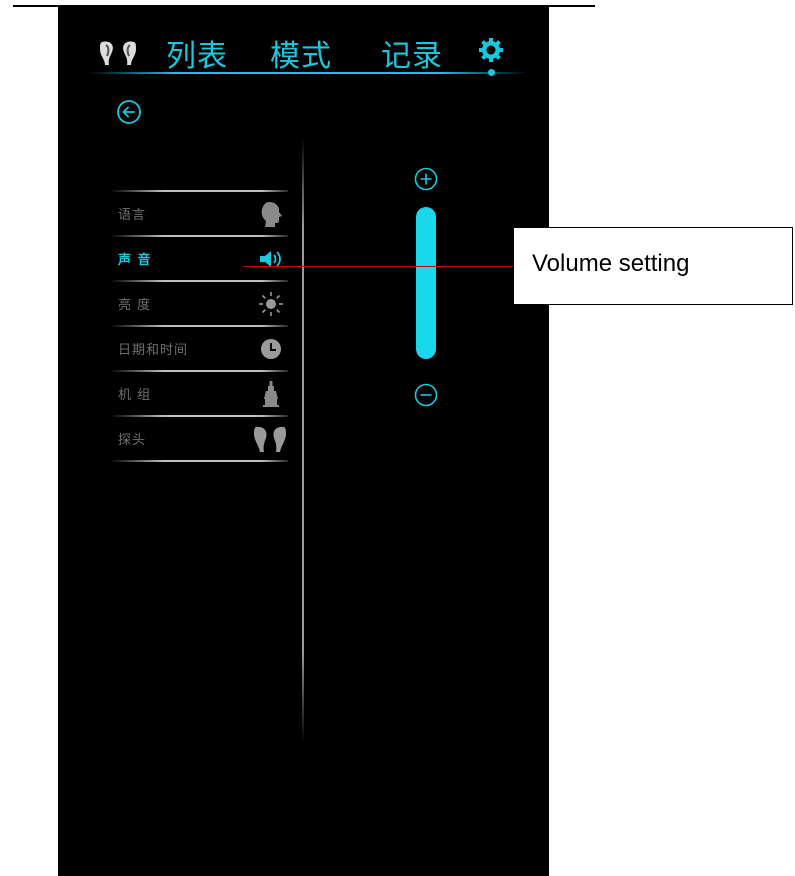 This screenshot has height=876, width=795. Describe the element at coordinates (153, 350) in the screenshot. I see `menu-item-label: 日期和时间` at that location.